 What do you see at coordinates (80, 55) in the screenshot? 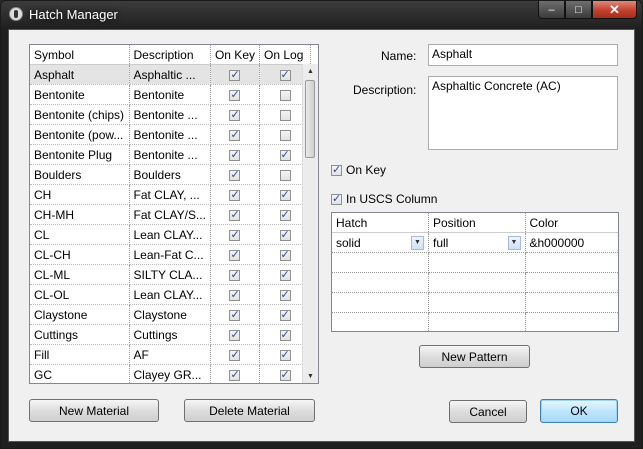
I see `column-header-symbol: Symbol` at bounding box center [80, 55].